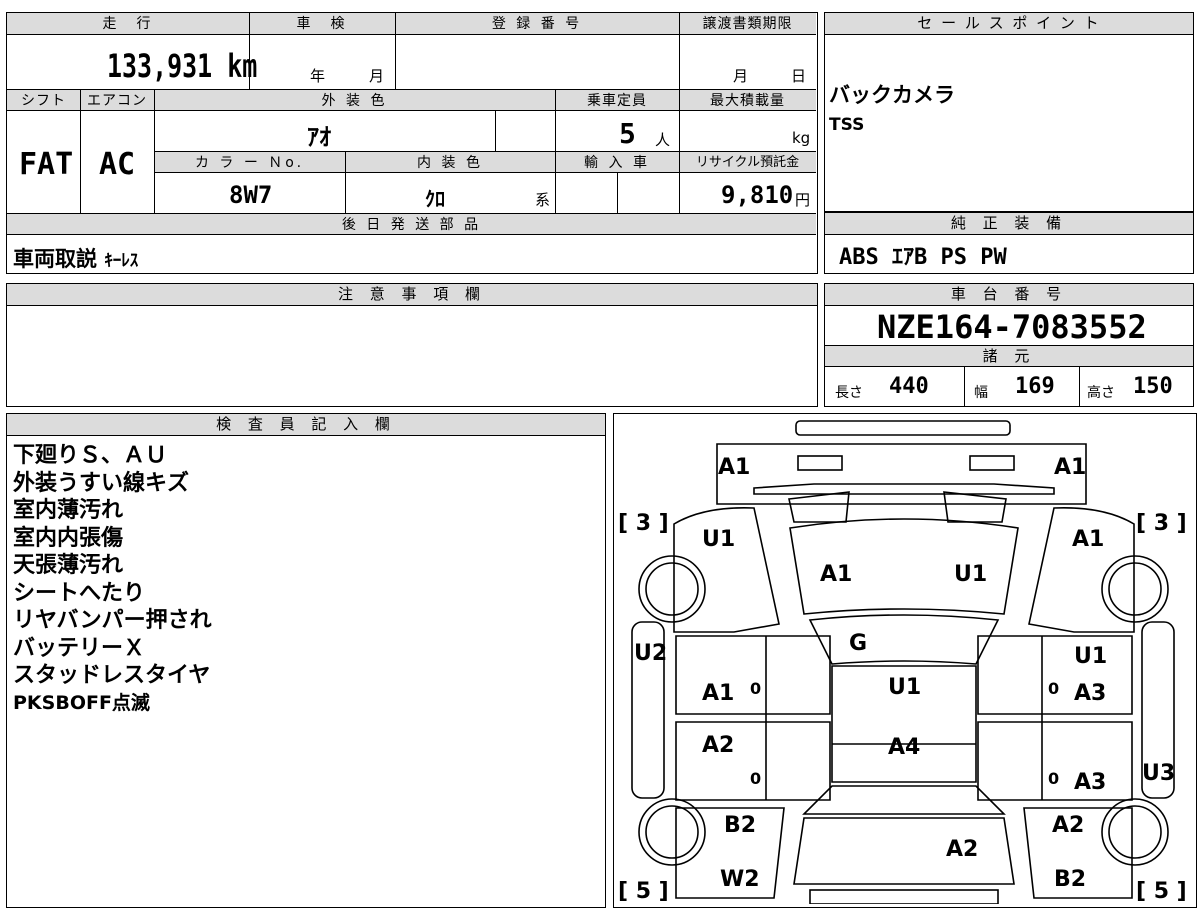 This screenshot has width=1200, height=908. What do you see at coordinates (1090, 693) in the screenshot?
I see `label-front-door-right: A3` at bounding box center [1090, 693].